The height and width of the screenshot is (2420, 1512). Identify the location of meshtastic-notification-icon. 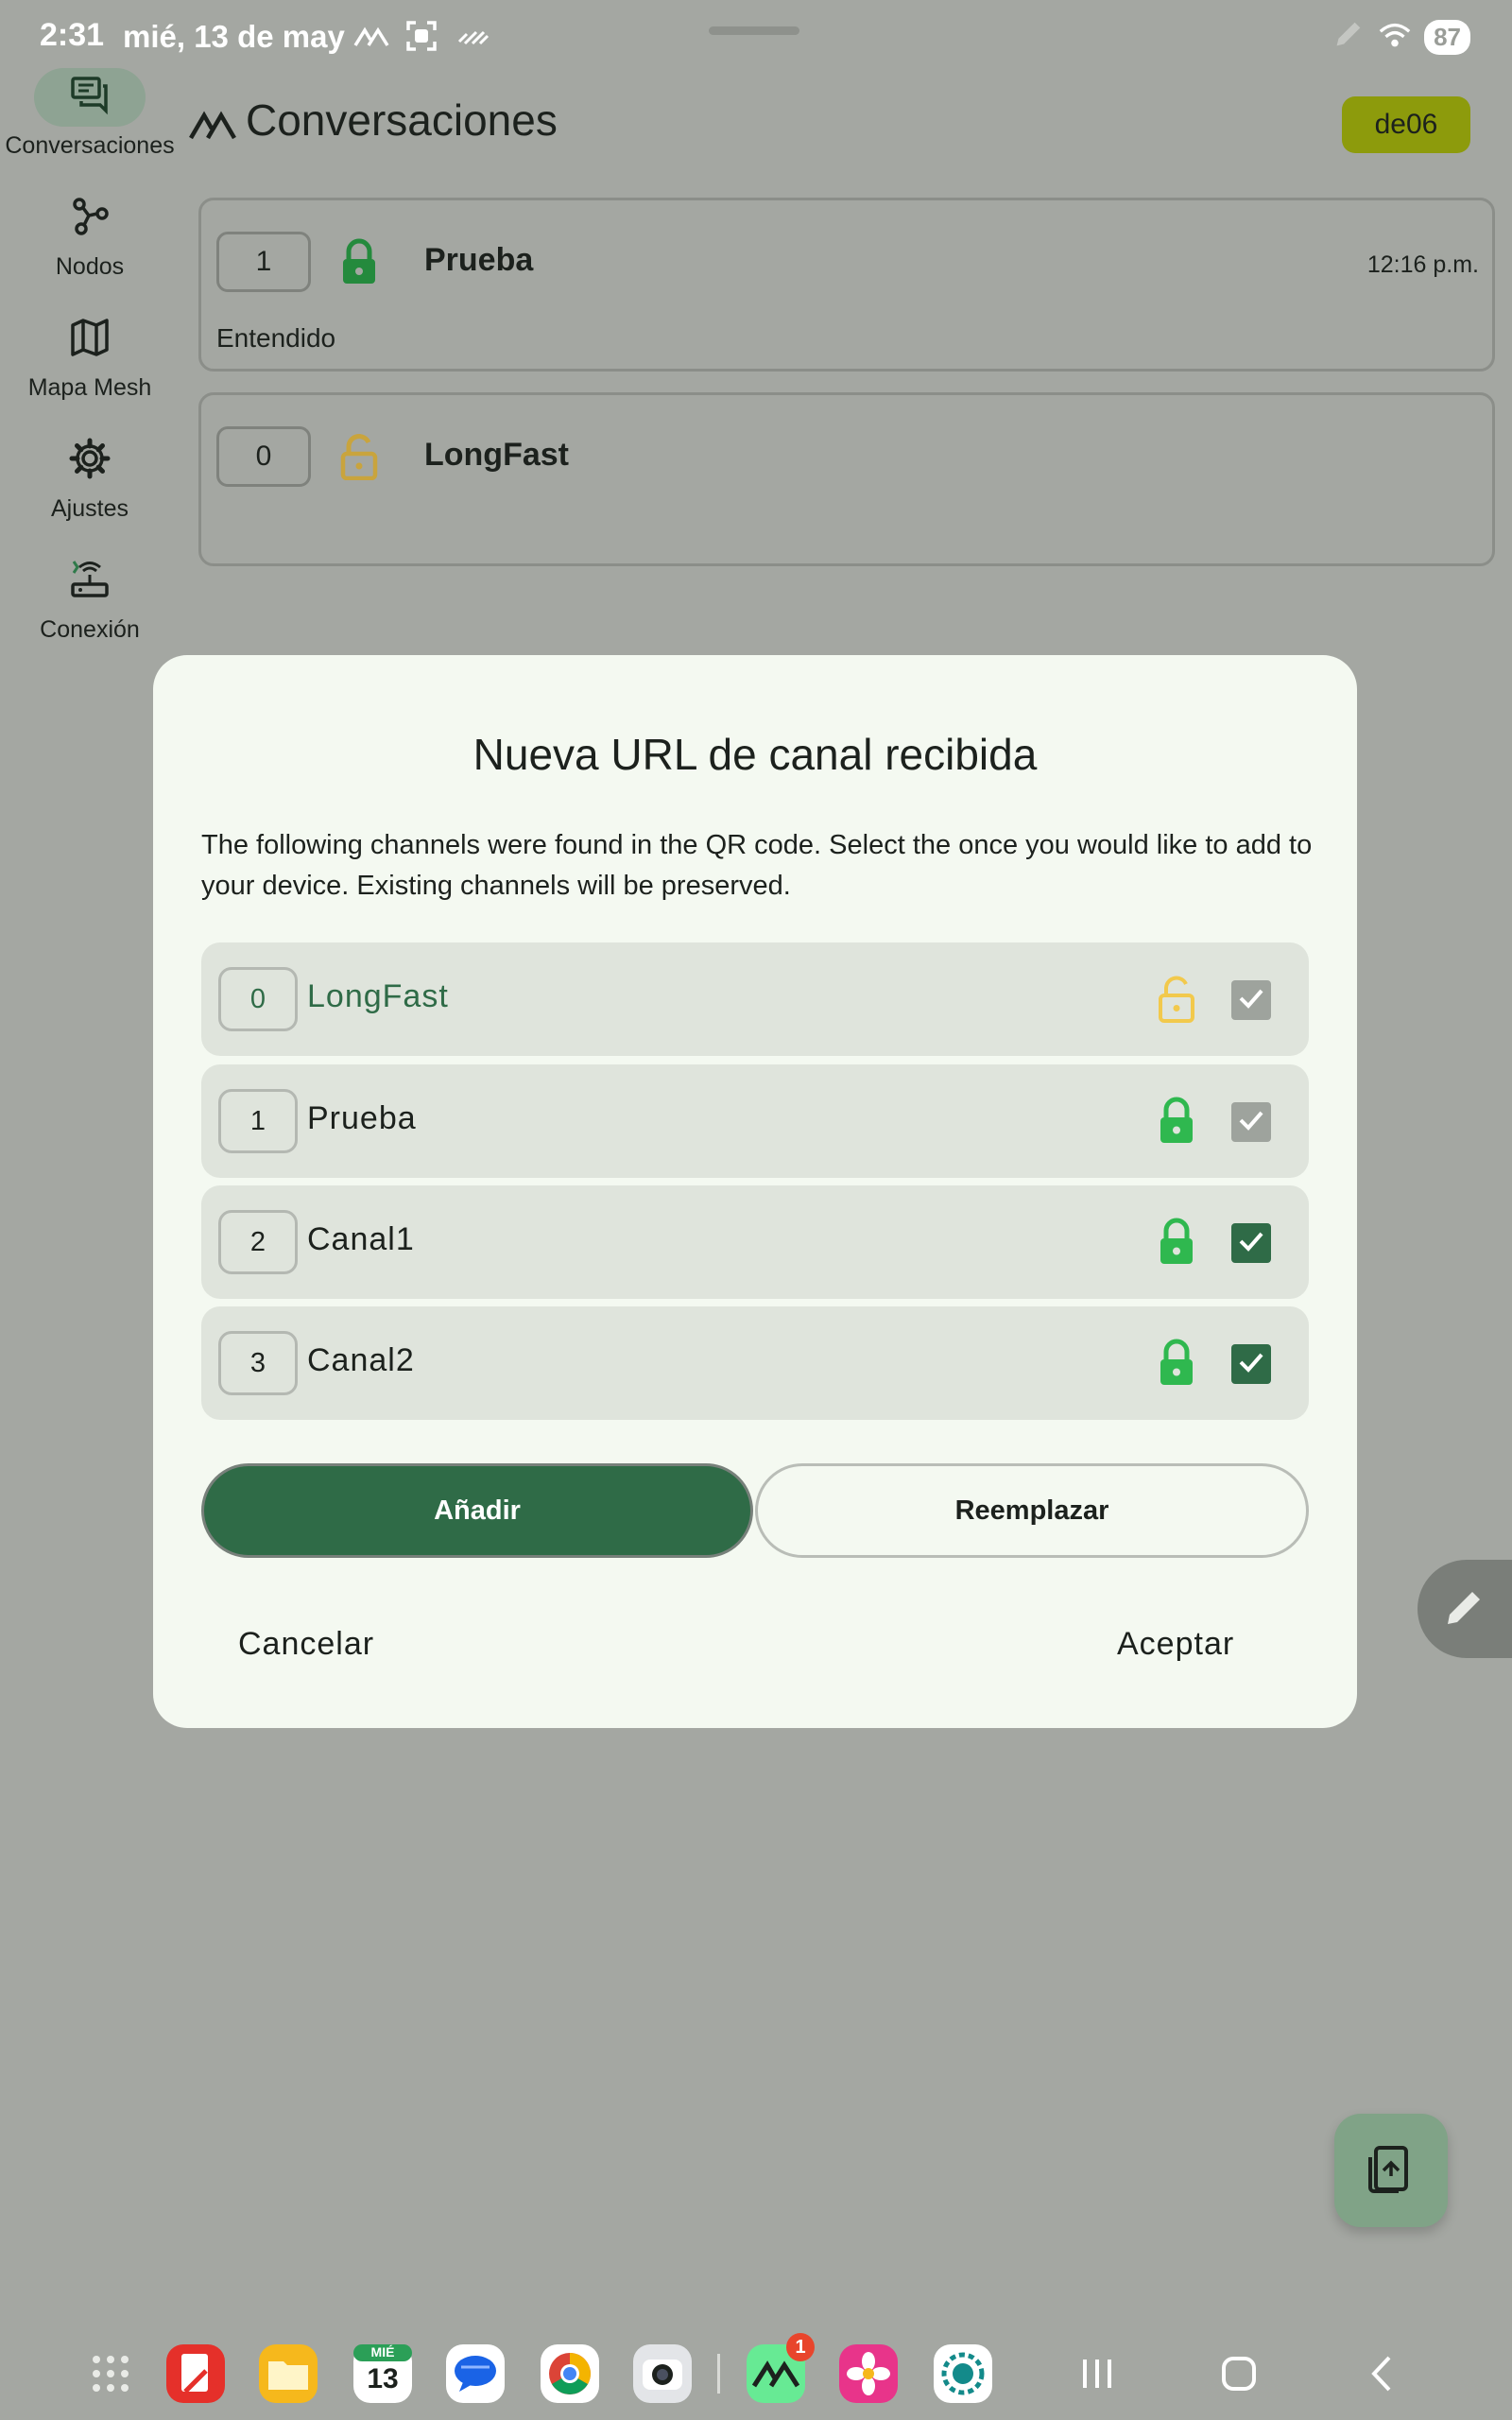
(370, 38).